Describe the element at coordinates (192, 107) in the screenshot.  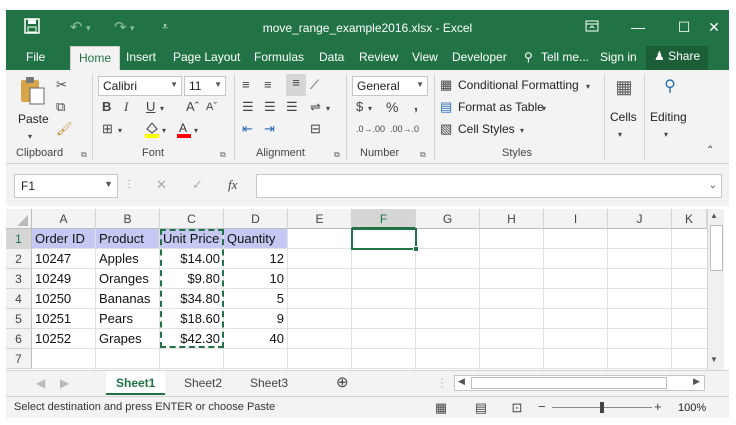
I see `increase-font-icon: Aˆ` at that location.